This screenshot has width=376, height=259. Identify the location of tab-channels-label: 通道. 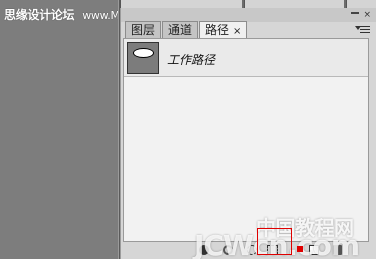
(180, 30).